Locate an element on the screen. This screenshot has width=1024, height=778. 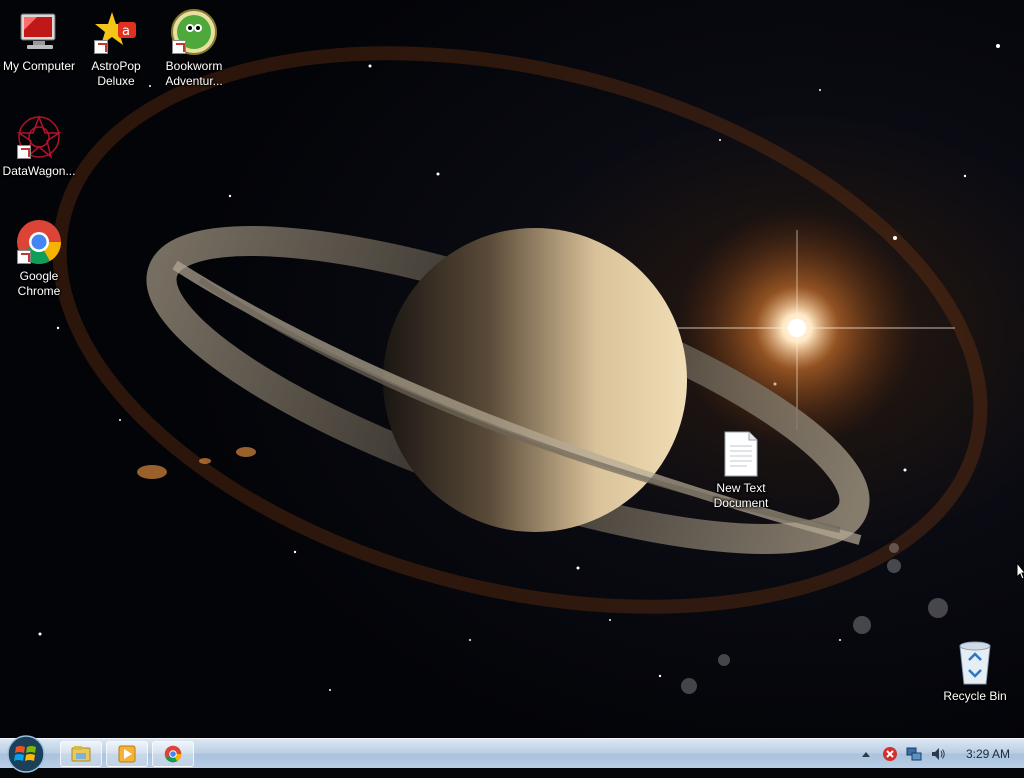
show-hidden-icons-icon is located at coordinates (866, 754).